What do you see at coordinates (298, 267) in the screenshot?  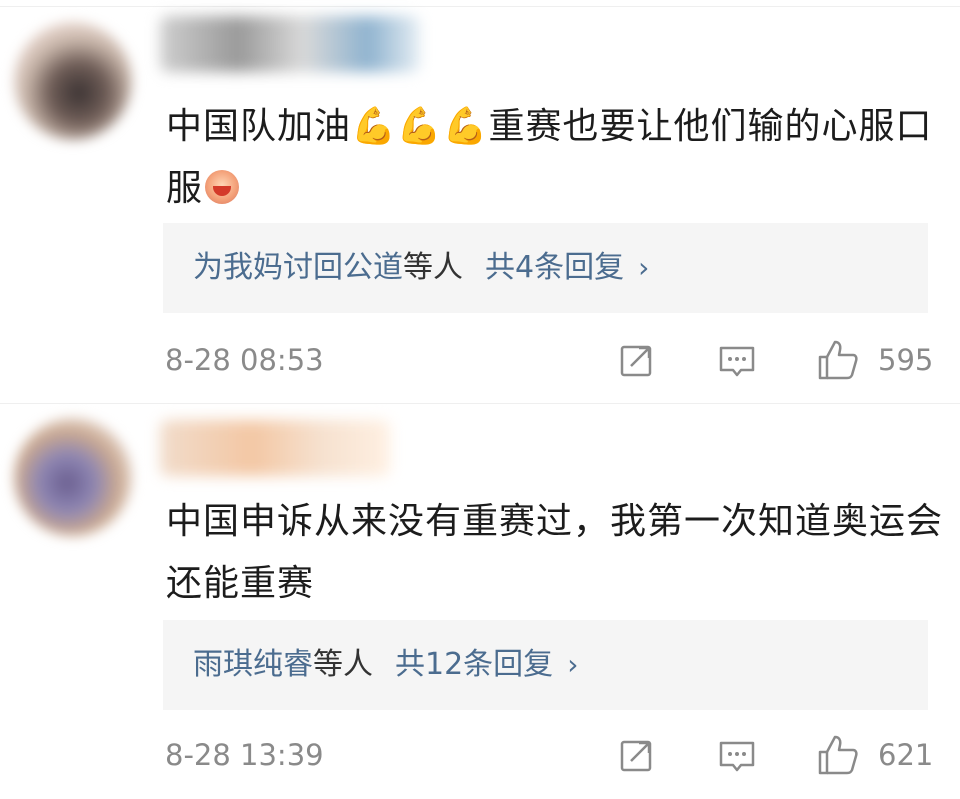 I see `reply-names: 为我妈讨回公道` at bounding box center [298, 267].